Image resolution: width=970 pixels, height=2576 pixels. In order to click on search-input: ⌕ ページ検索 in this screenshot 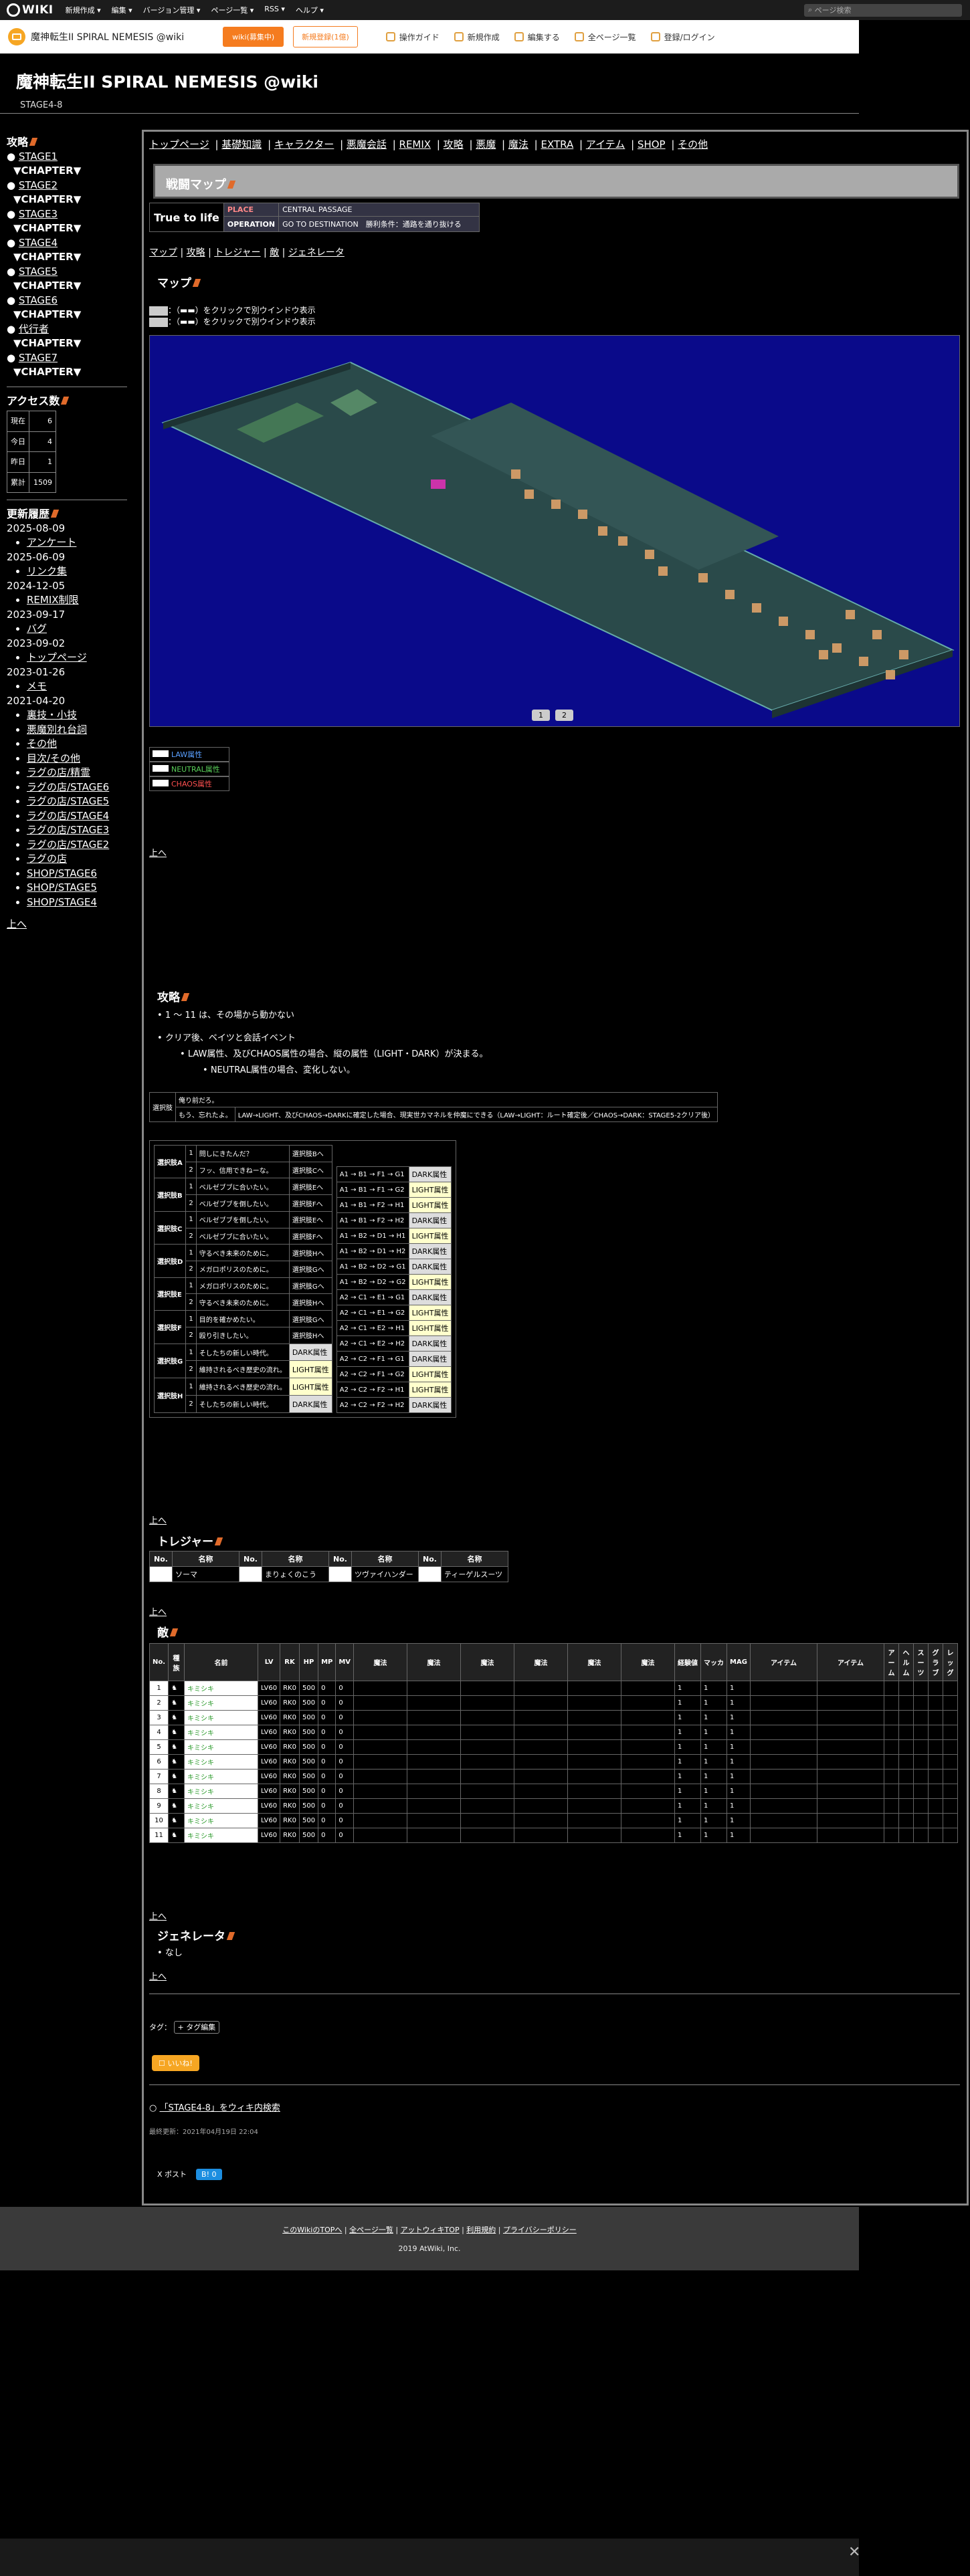, I will do `click(883, 10)`.